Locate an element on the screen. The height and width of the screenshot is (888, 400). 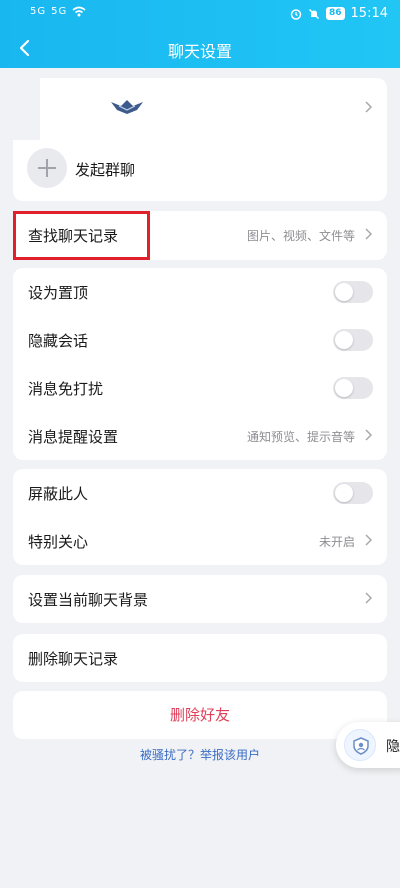
block-user-toggle is located at coordinates (353, 493).